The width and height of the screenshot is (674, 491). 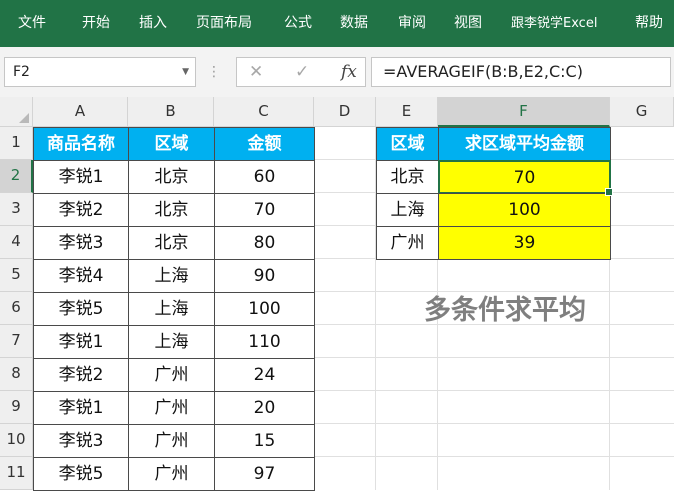 I want to click on row-header-7: 7, so click(x=16, y=341).